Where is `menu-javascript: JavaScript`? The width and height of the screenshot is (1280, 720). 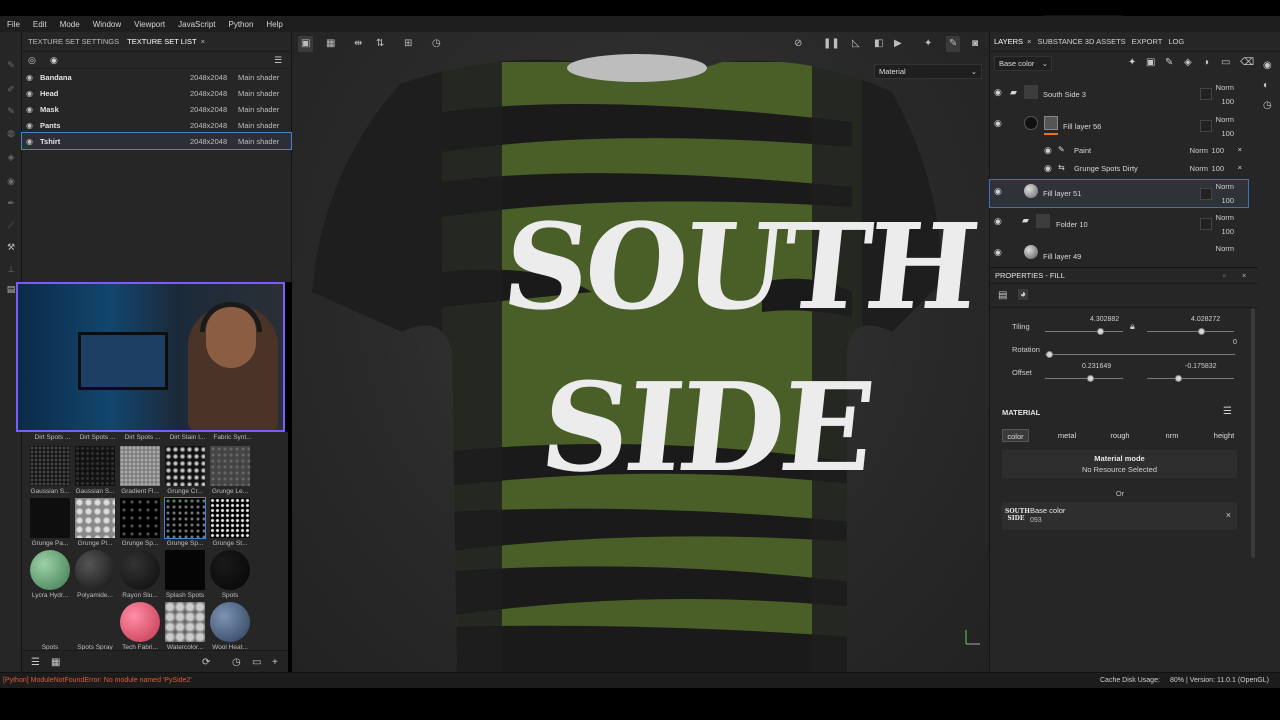
menu-javascript: JavaScript is located at coordinates (196, 24).